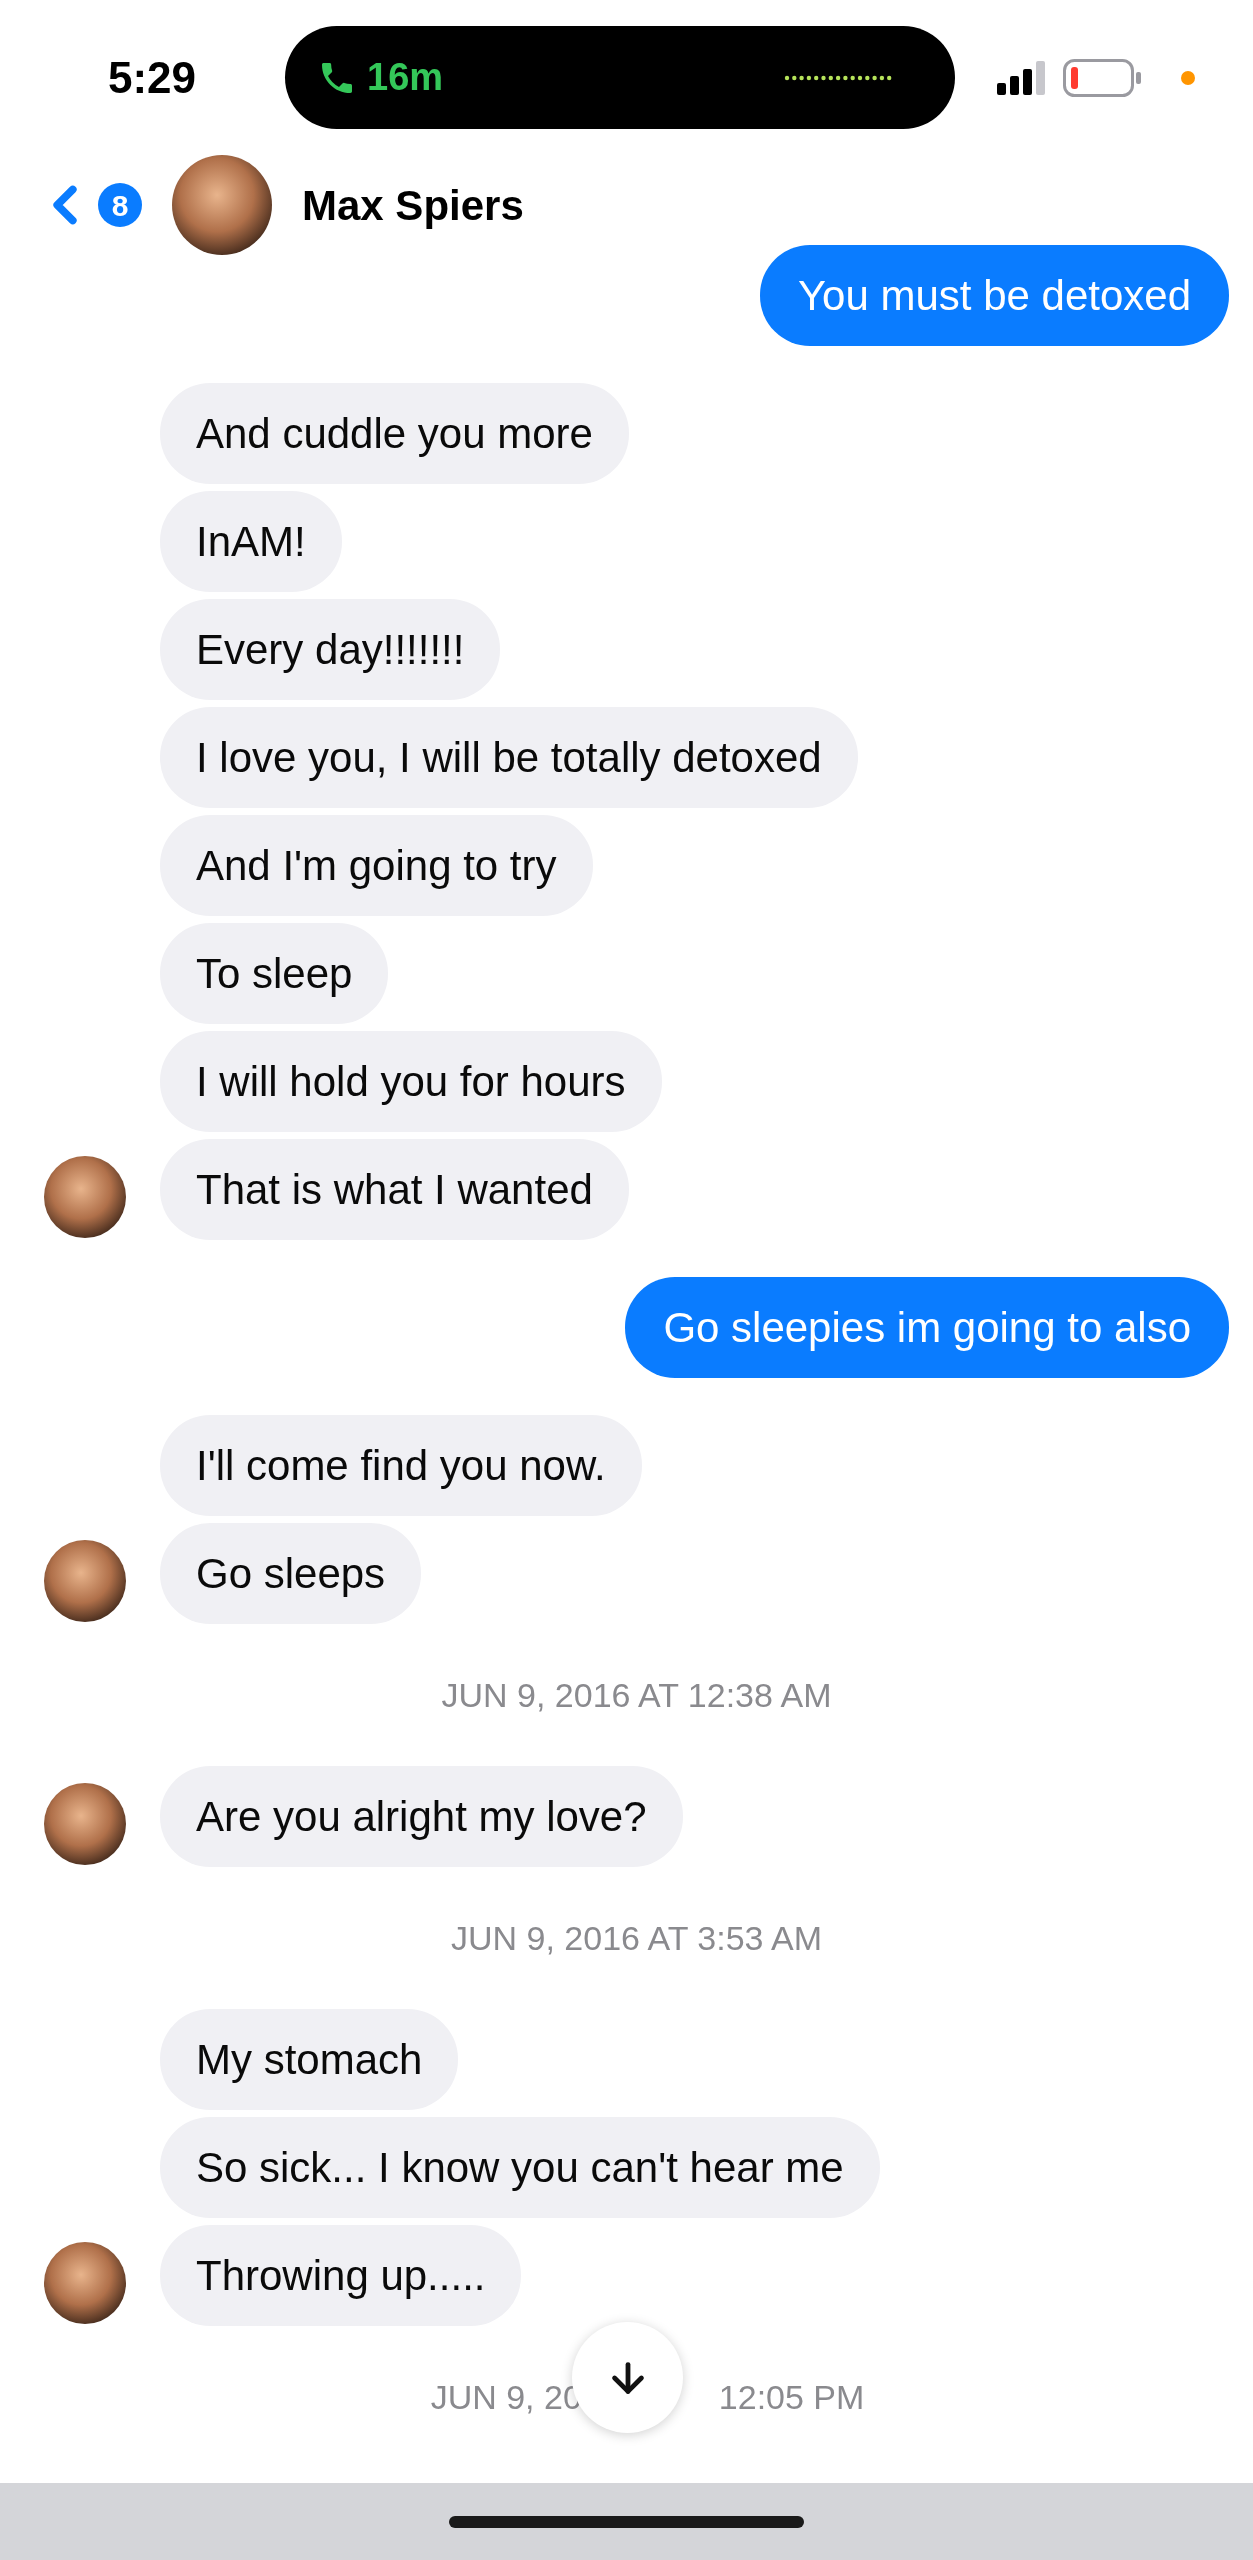  Describe the element at coordinates (520, 2167) in the screenshot. I see `received-message: So sick... I know you can't hear me` at that location.